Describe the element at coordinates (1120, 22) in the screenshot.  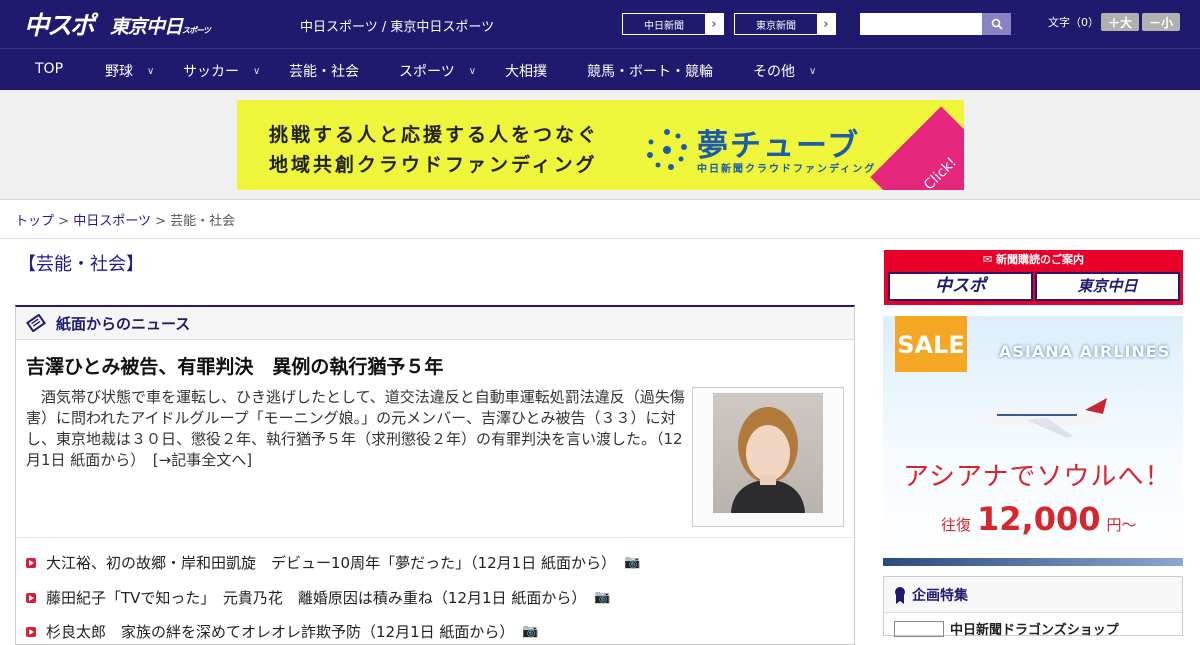
I see `font-bigger-button: ＋大` at that location.